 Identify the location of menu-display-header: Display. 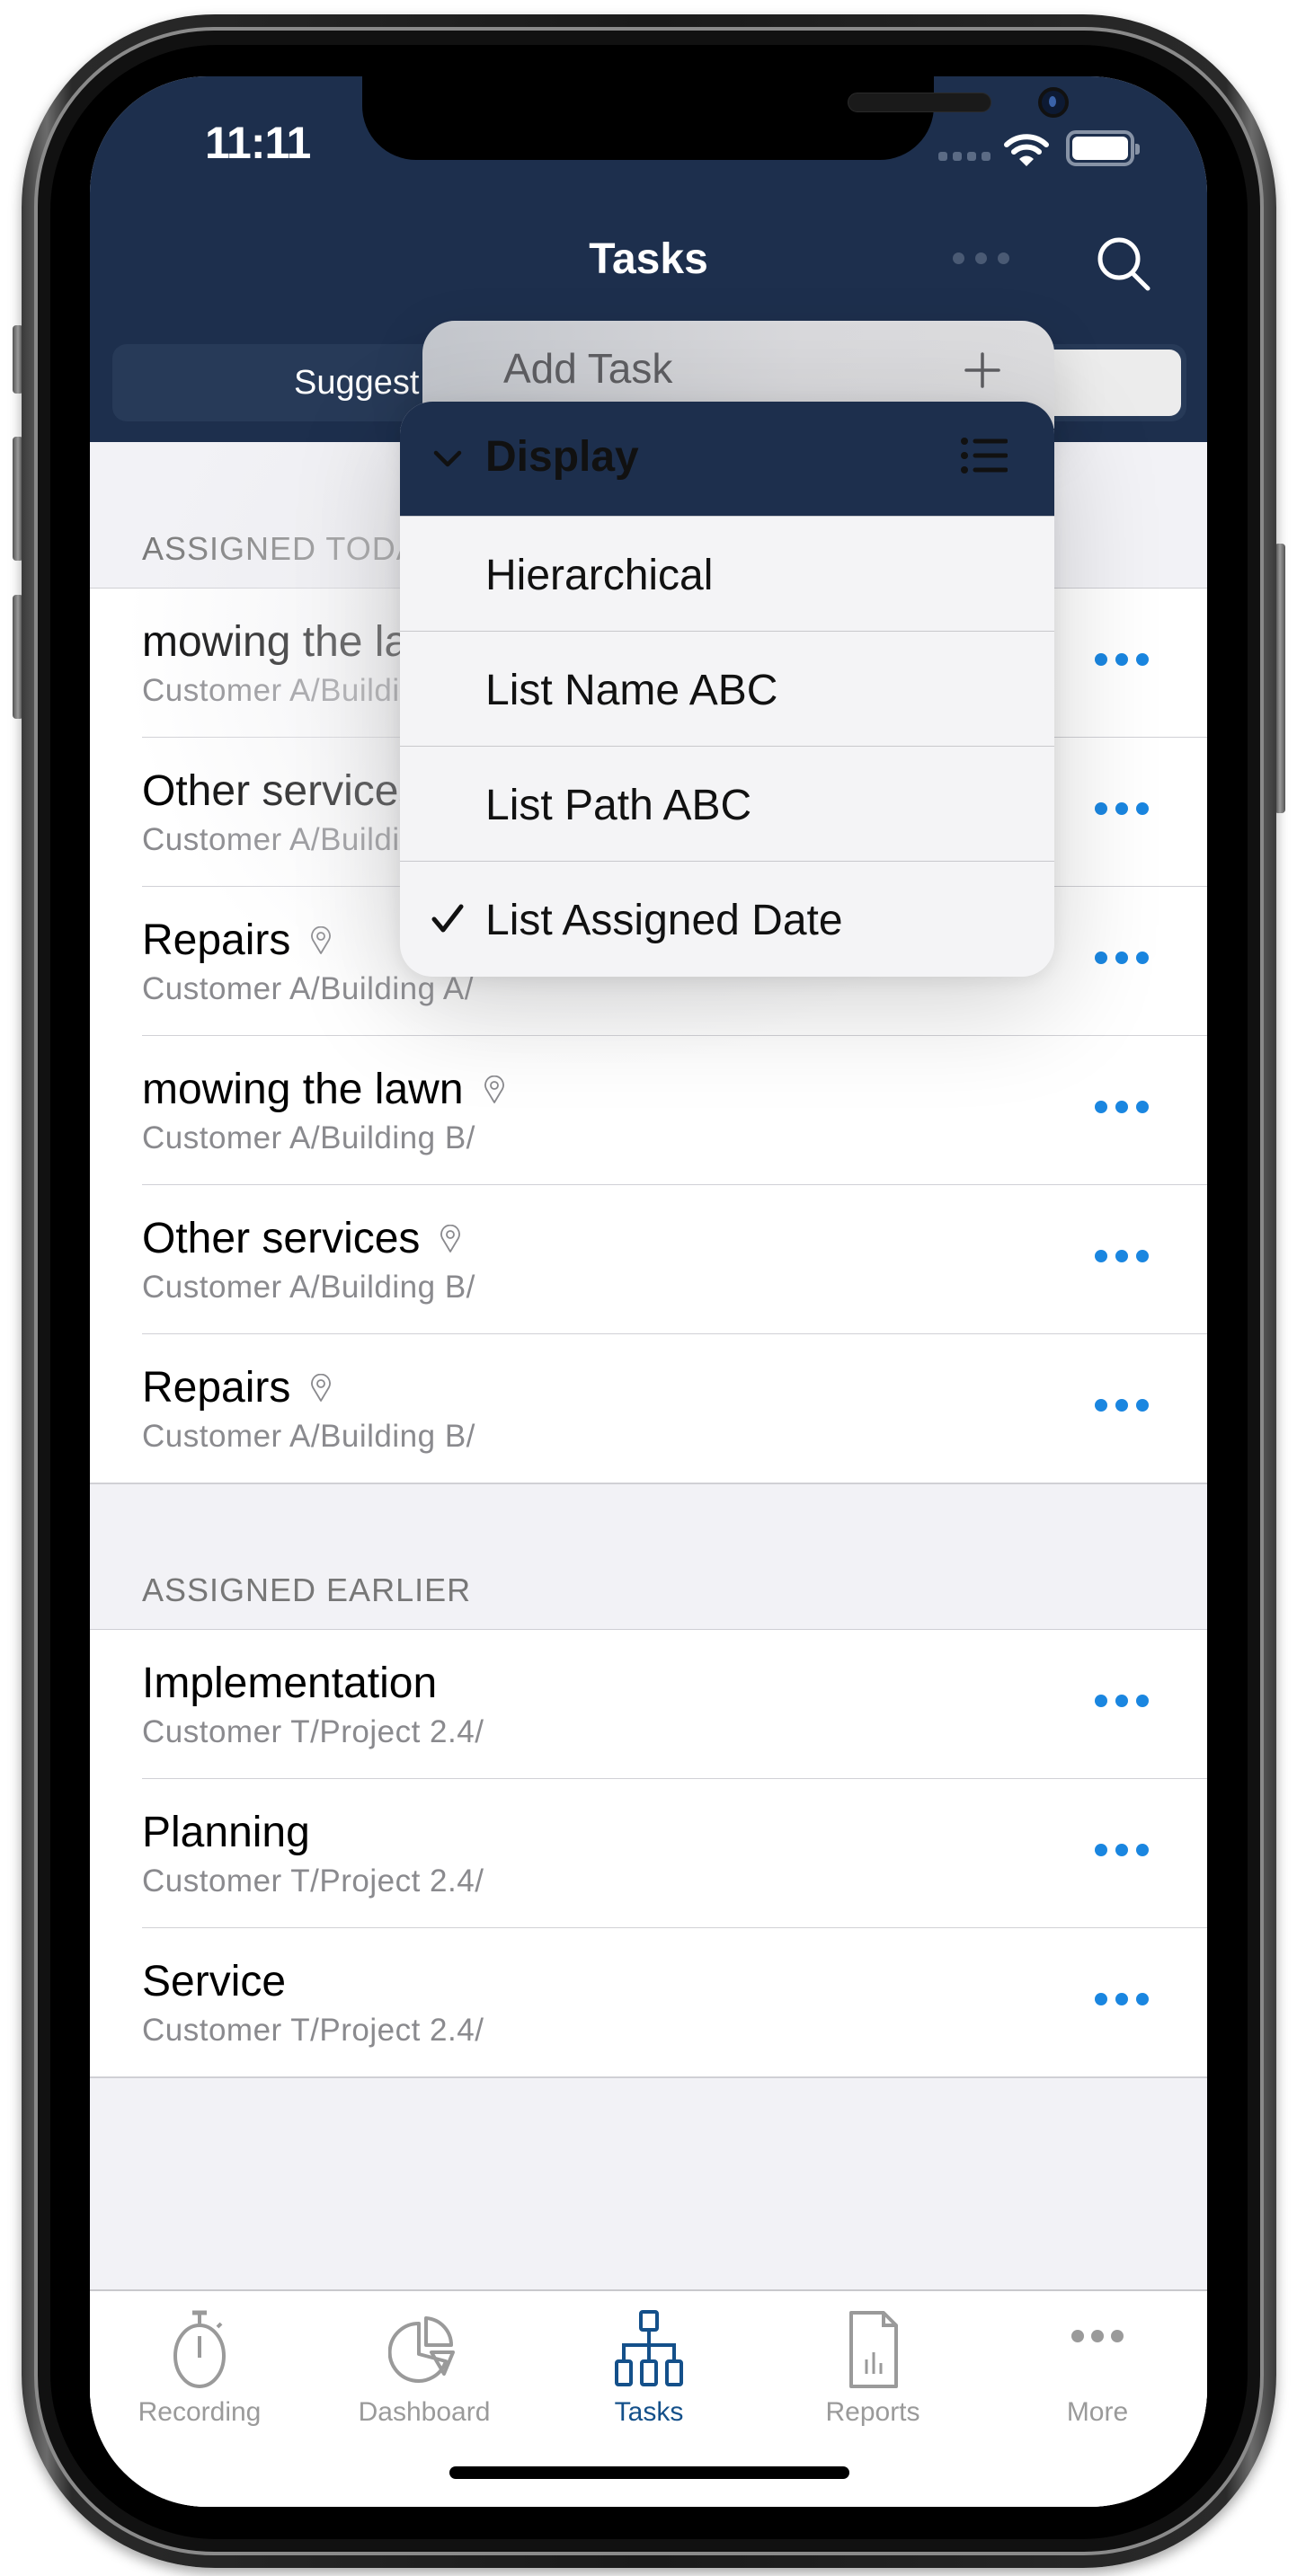
(727, 459).